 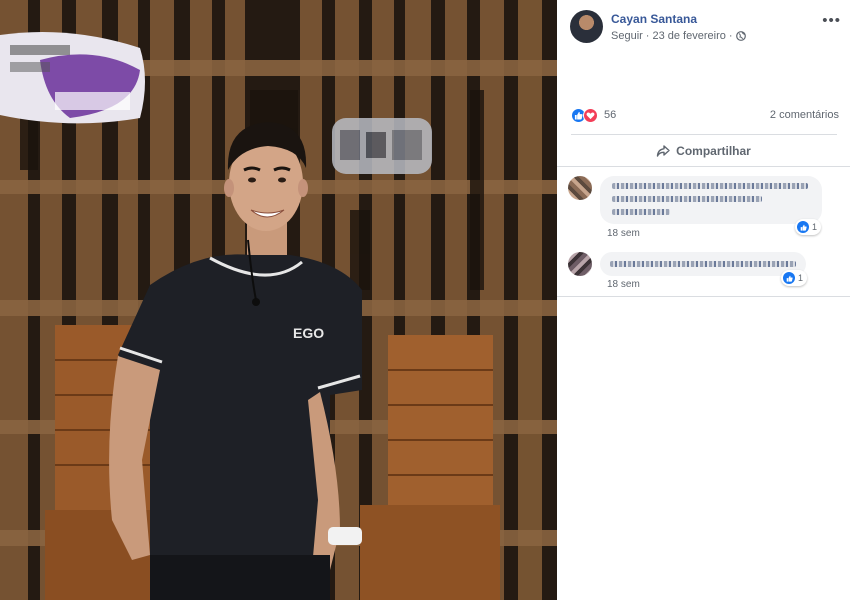 I want to click on comments-count: 2 comentários, so click(x=804, y=115).